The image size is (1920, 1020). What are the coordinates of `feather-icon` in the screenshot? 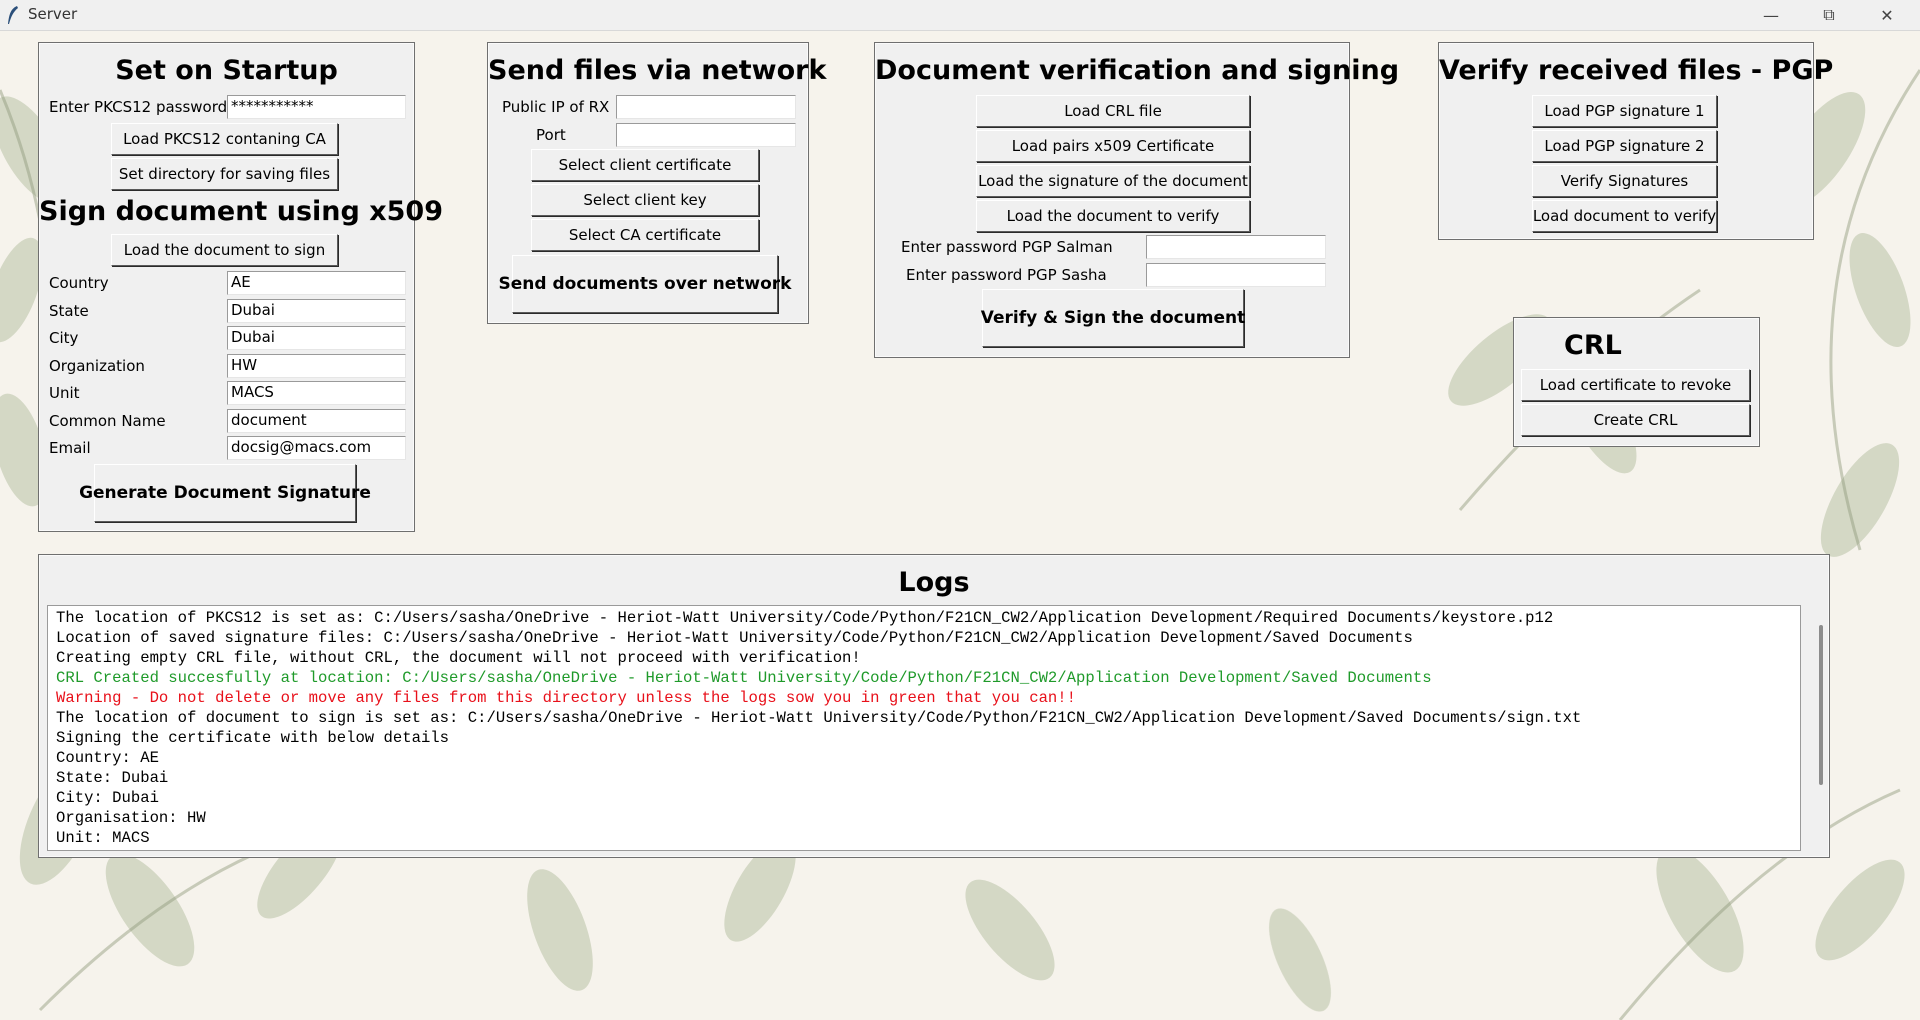 It's located at (13, 15).